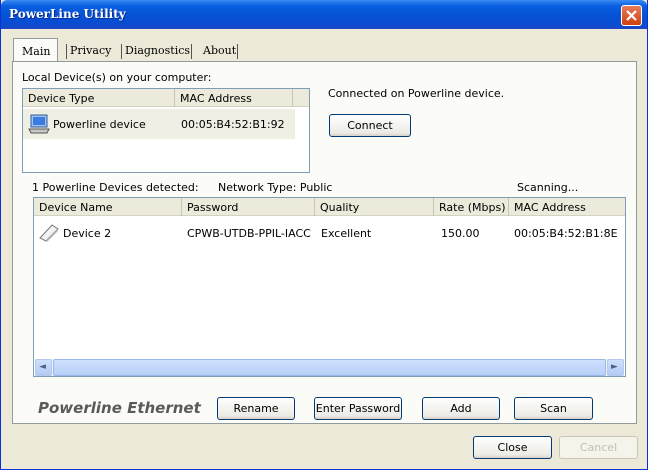 The height and width of the screenshot is (470, 648). I want to click on close-window-button, so click(631, 15).